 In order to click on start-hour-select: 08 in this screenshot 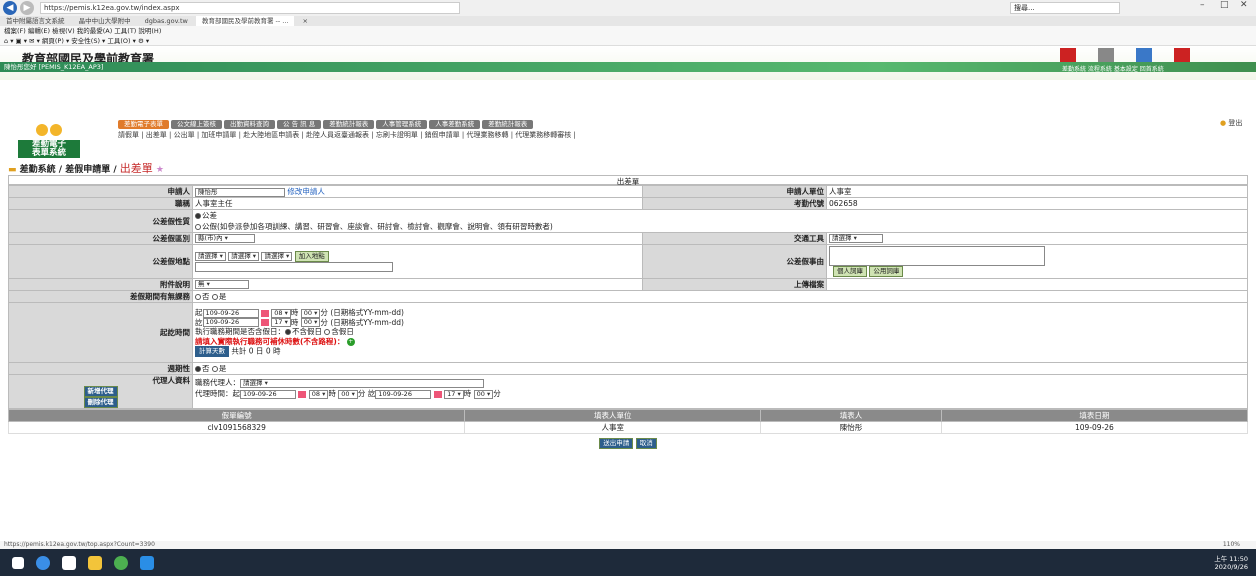, I will do `click(281, 313)`.